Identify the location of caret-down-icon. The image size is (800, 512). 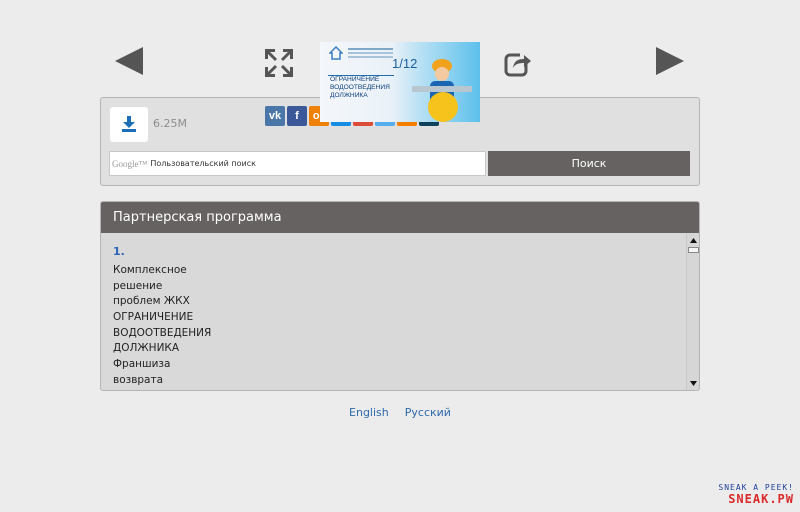
(693, 383).